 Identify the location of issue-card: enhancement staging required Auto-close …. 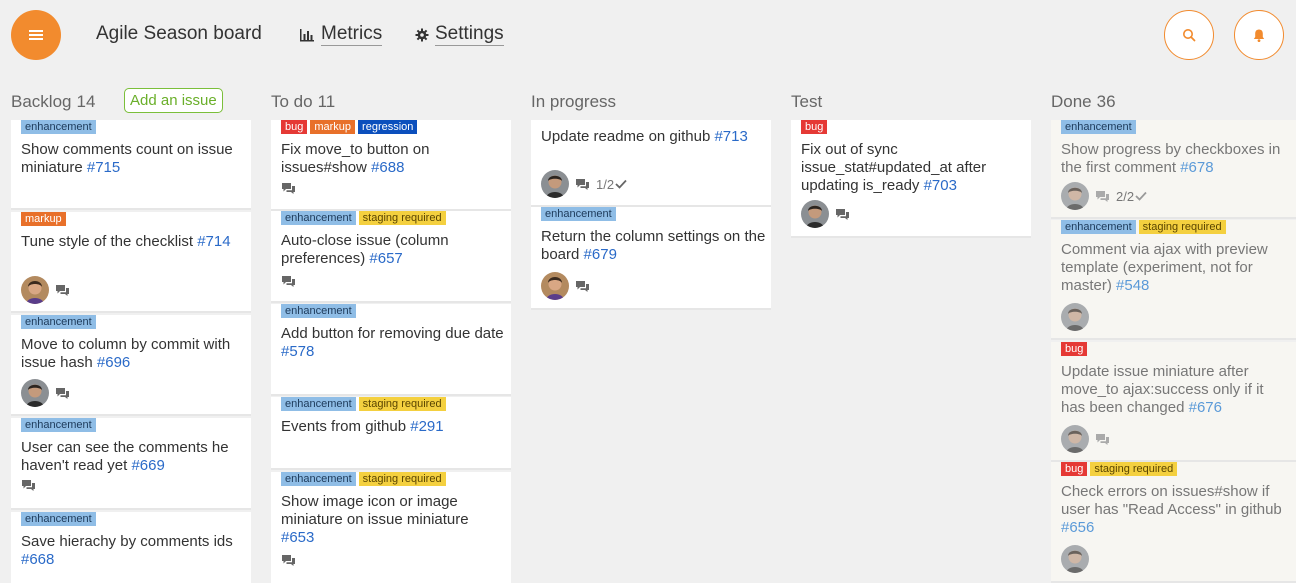
(391, 257).